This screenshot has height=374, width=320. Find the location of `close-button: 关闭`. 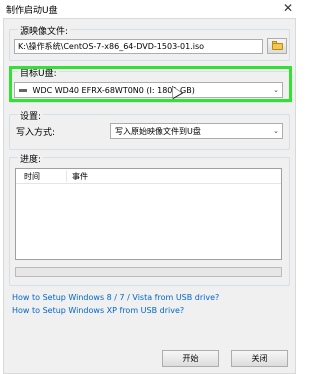

close-button: 关闭 is located at coordinates (259, 358).